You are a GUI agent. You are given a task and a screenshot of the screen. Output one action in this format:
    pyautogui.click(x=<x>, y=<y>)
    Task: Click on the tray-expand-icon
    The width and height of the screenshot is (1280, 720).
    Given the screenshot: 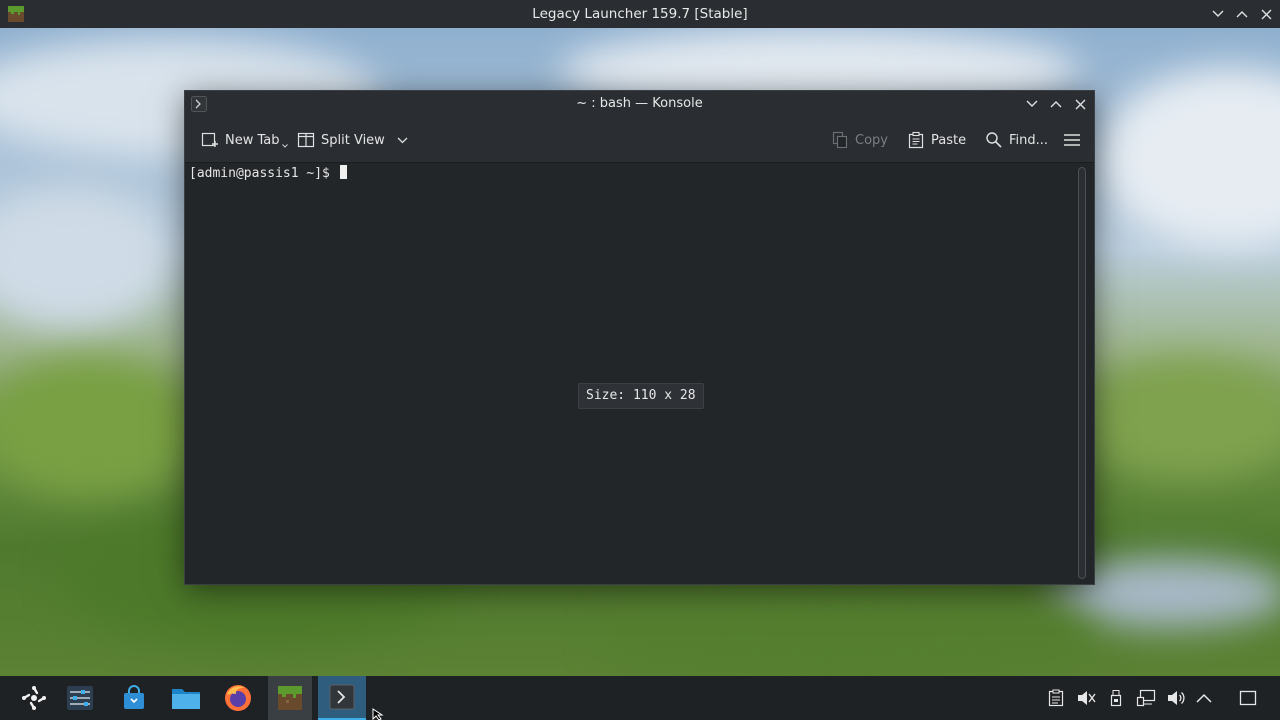 What is the action you would take?
    pyautogui.click(x=1204, y=698)
    